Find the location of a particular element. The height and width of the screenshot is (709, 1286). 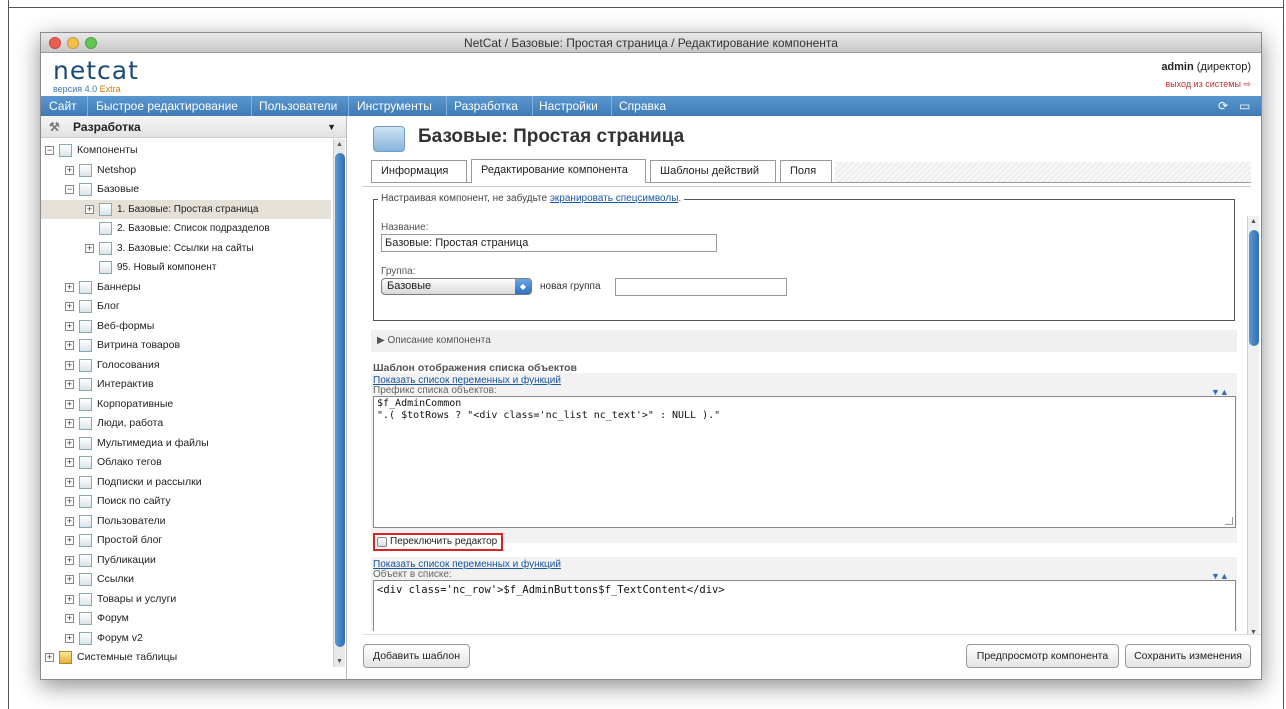

tree-item: + Облако тегов is located at coordinates (186, 462).